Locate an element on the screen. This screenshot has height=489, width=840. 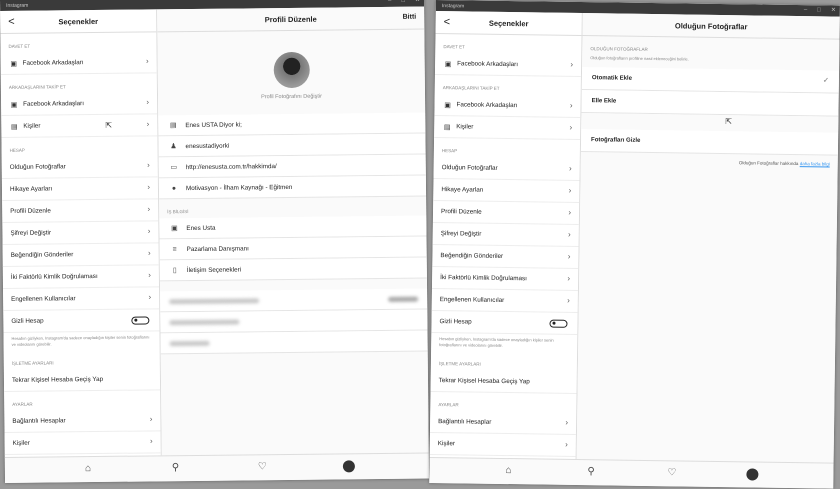
mouse-cursor-icon: ⇱ is located at coordinates (729, 121).